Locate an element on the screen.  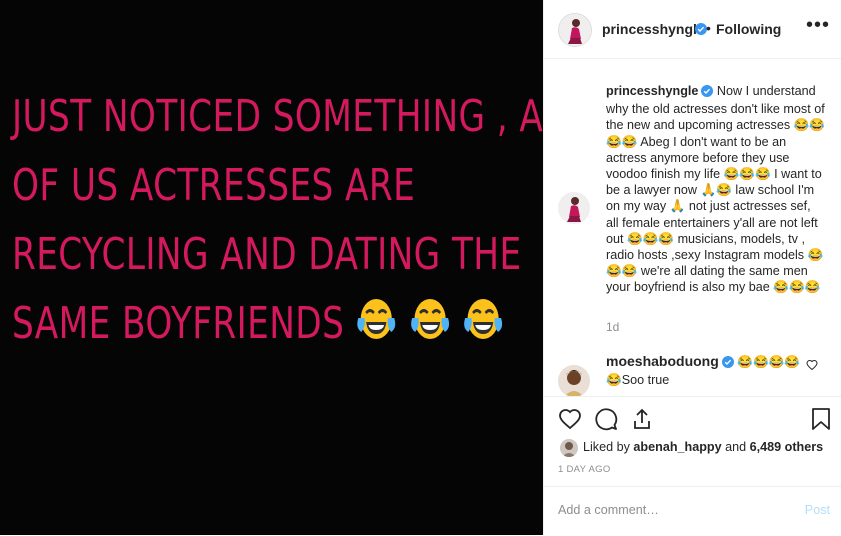
commenter-avatar is located at coordinates (574, 381).